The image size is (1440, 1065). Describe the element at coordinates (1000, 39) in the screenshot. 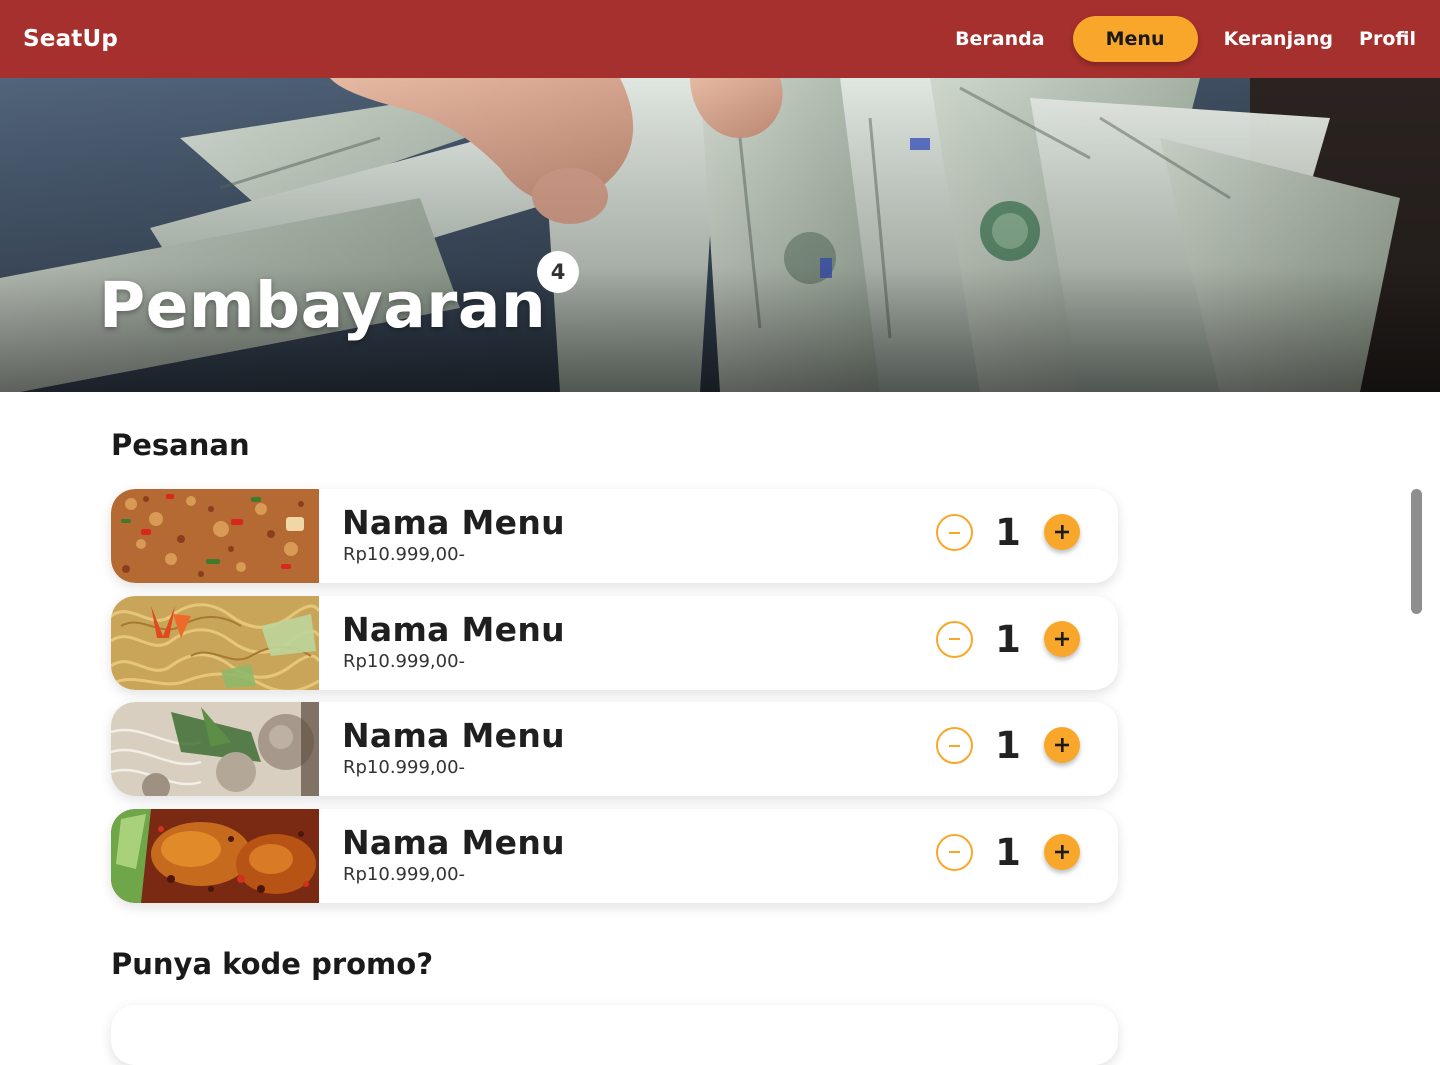

I see `nav-item-beranda: Beranda` at that location.